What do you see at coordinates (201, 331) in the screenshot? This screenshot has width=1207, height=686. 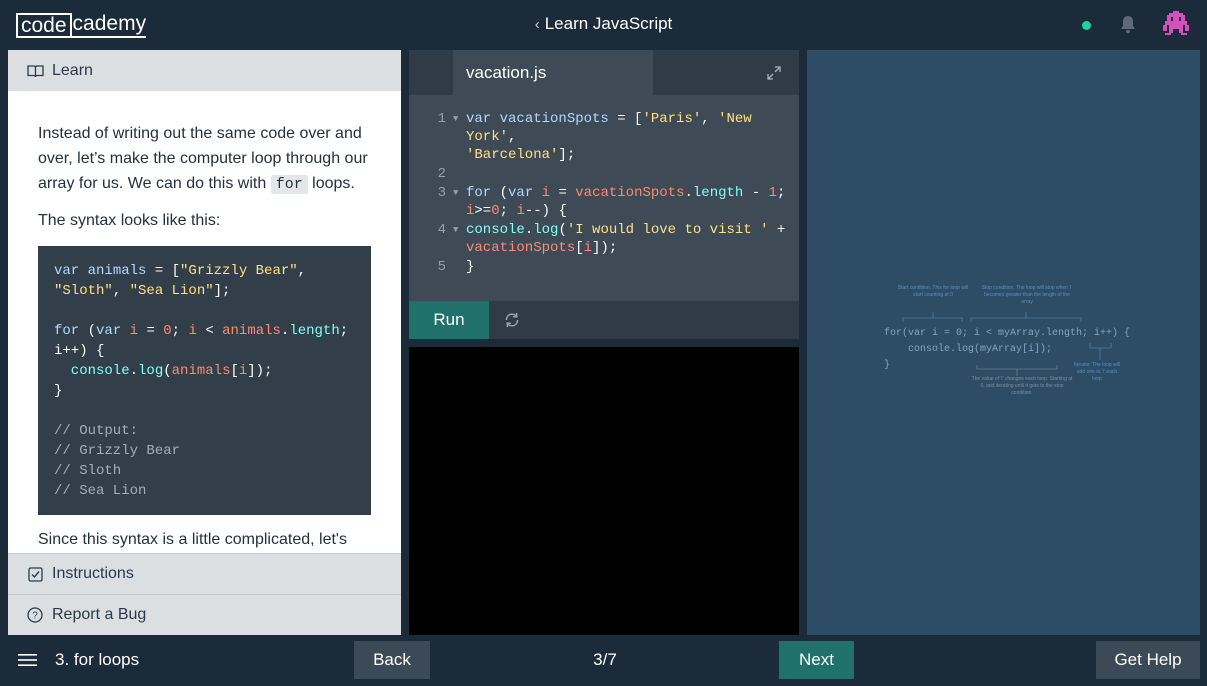 I see `example-code-line: for (var i = 0; i < animals.length;` at bounding box center [201, 331].